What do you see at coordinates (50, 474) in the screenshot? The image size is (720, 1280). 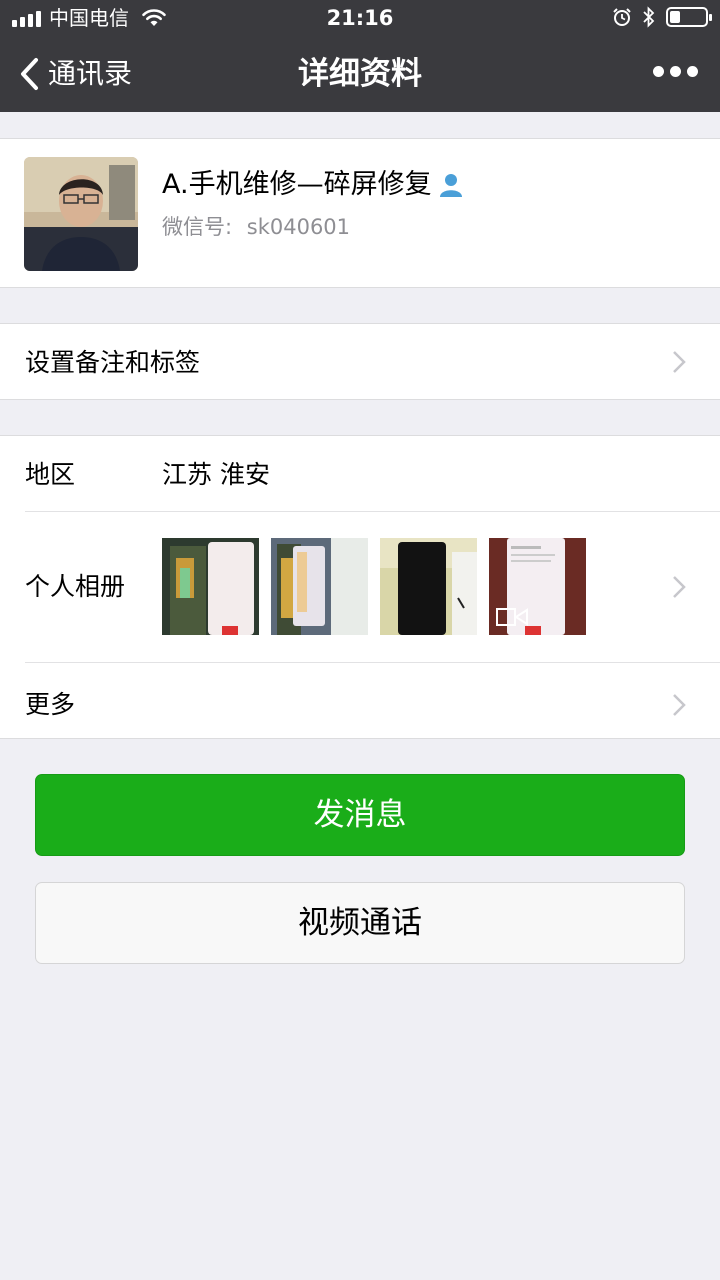 I see `region-label: 地区` at bounding box center [50, 474].